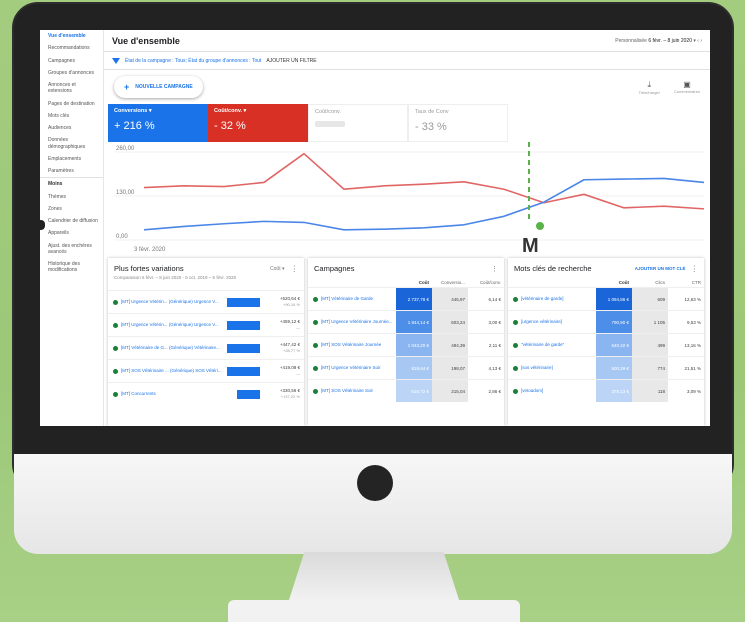  Describe the element at coordinates (553, 268) in the screenshot. I see `panel-title: Mots clés de recherche` at that location.